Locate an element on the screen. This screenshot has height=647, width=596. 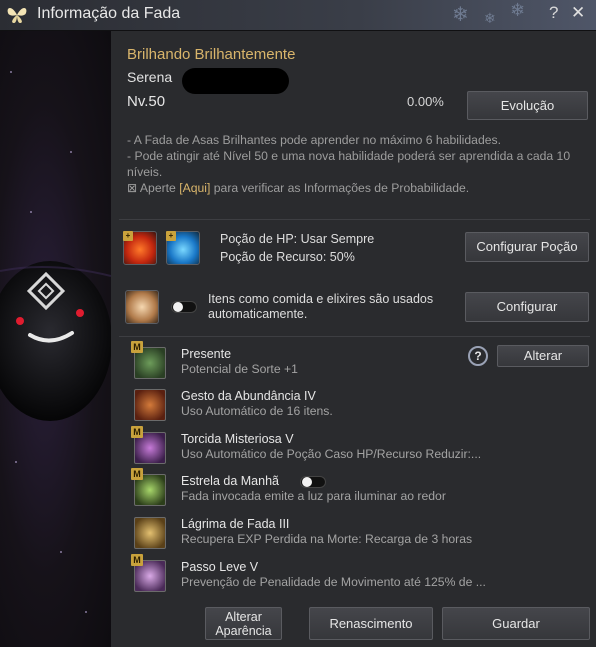
rebirth-button: Renascimento is located at coordinates (371, 623).